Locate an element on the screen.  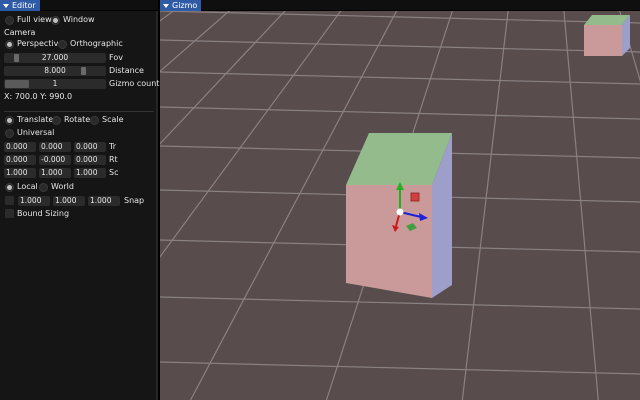
world-radio is located at coordinates (43, 187).